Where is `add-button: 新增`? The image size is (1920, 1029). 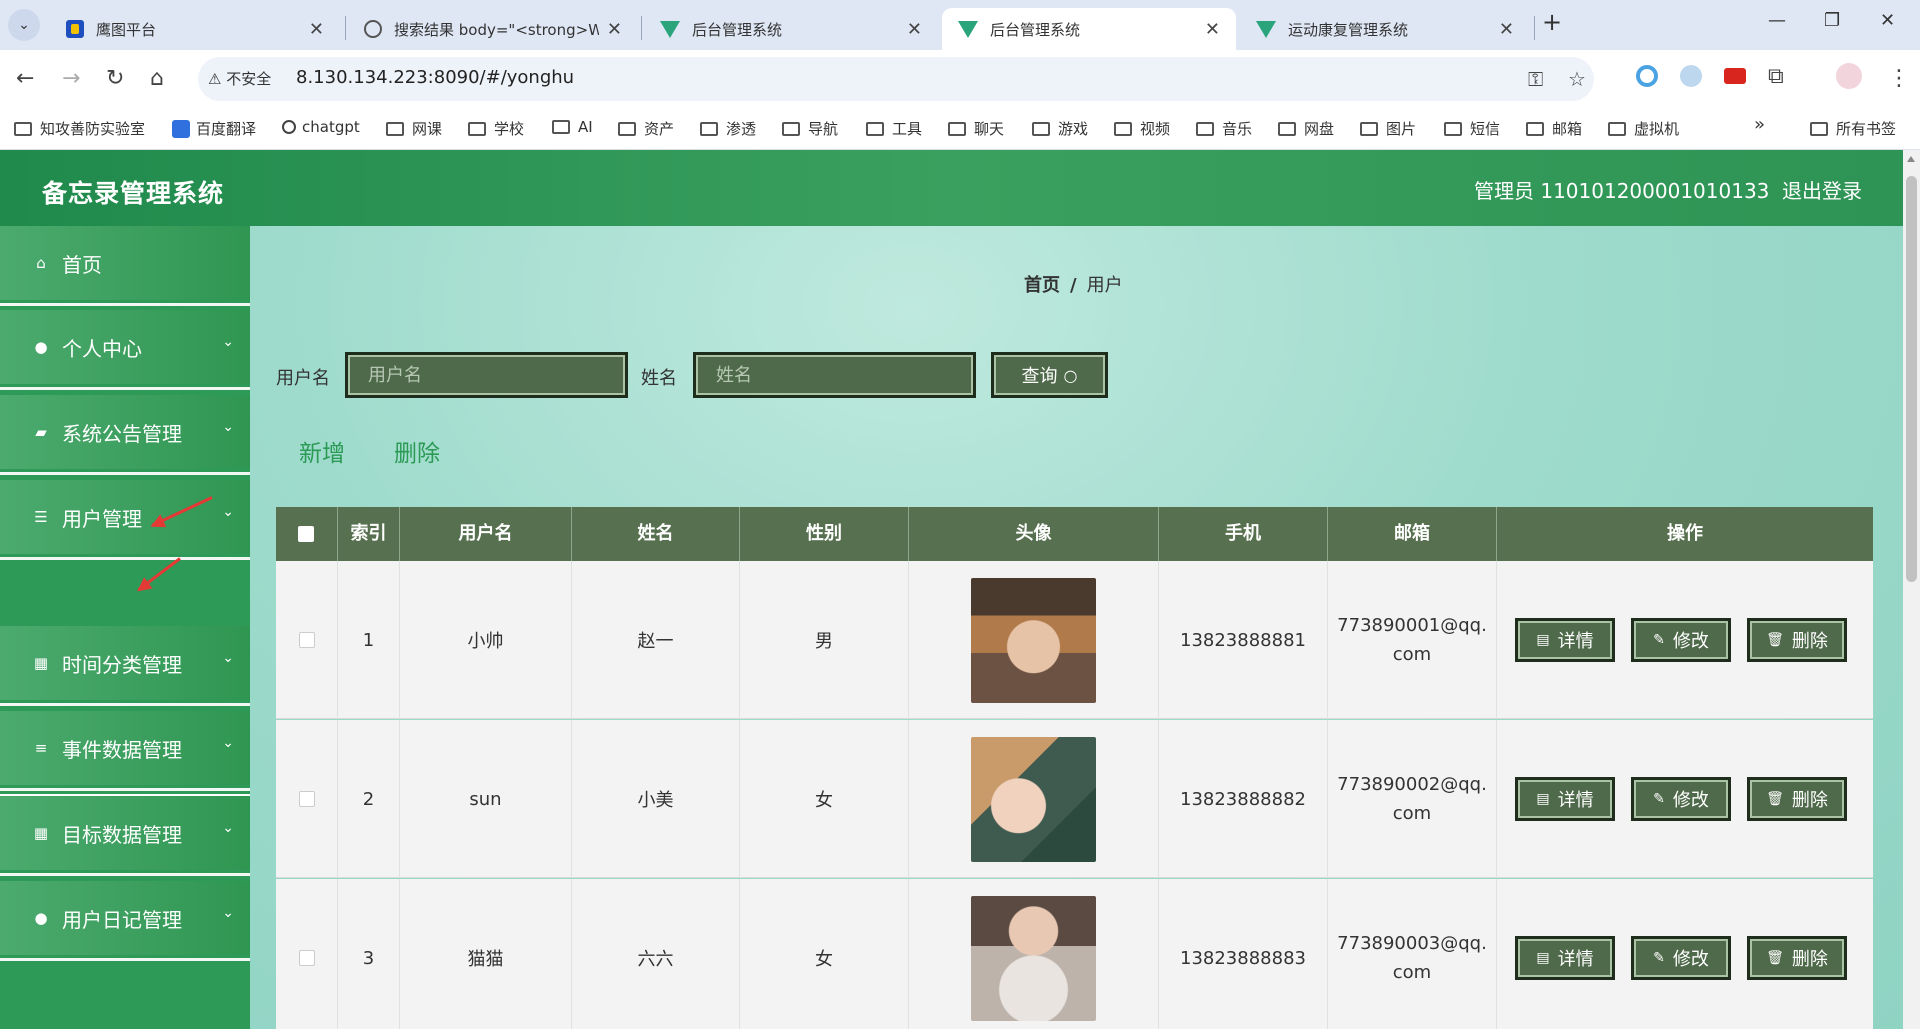
add-button: 新增 is located at coordinates (322, 451).